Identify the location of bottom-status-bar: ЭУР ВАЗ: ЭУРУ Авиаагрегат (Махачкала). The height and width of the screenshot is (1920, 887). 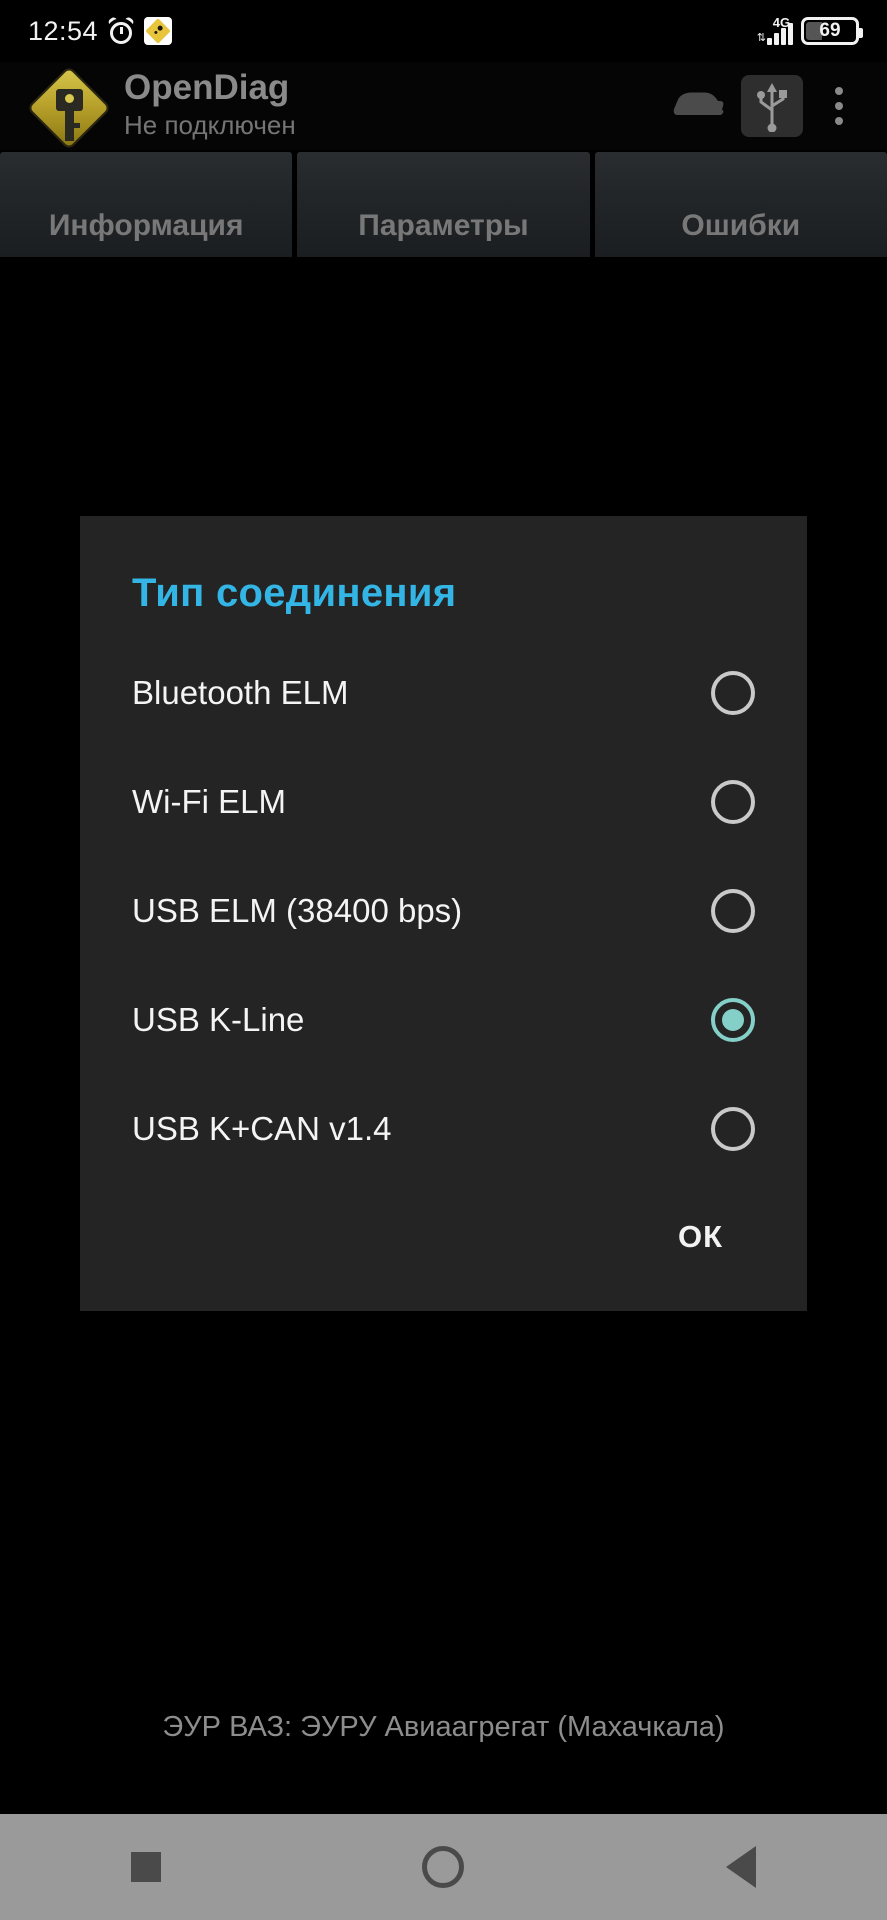
(443, 1727).